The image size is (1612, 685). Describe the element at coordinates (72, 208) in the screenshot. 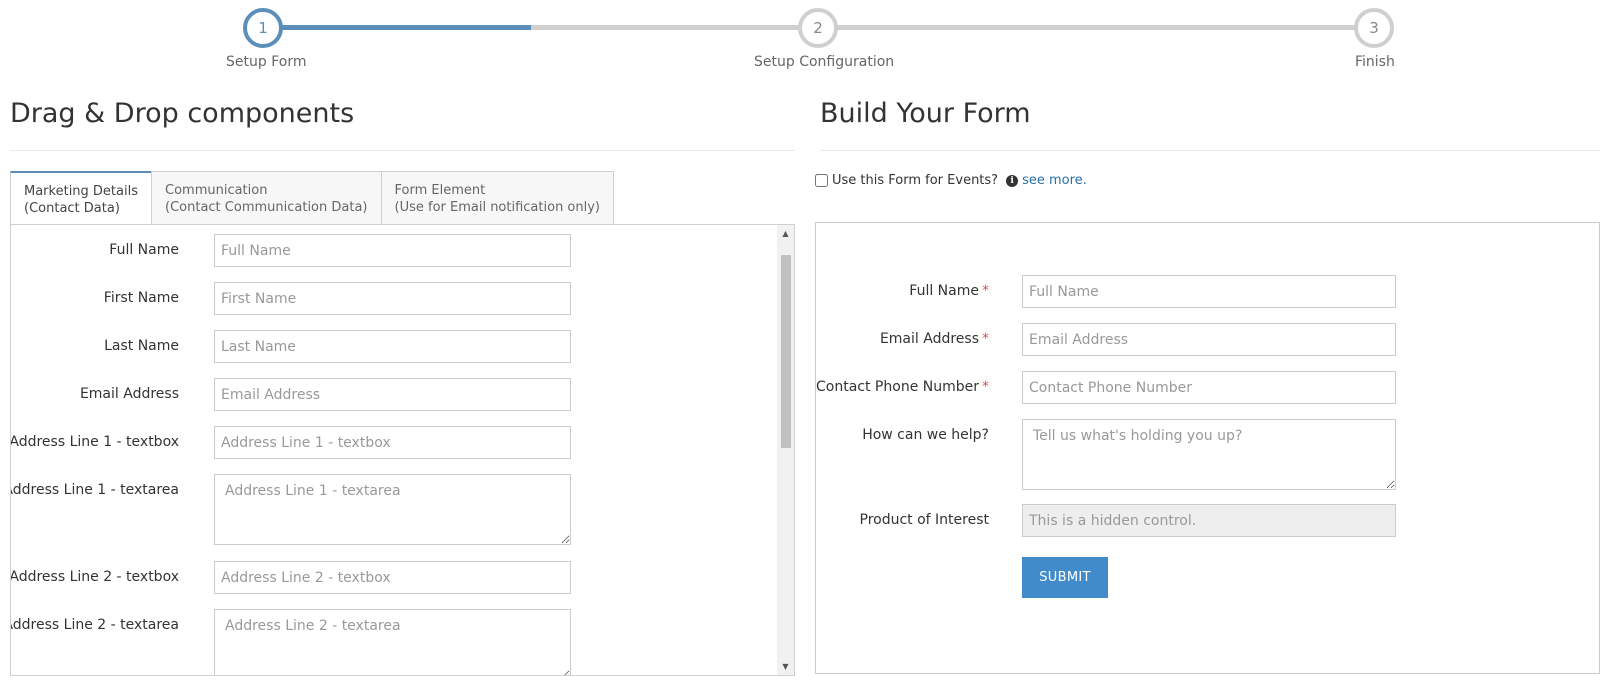

I see `tab-marketing-details-subtitle: (Contact Data)` at that location.